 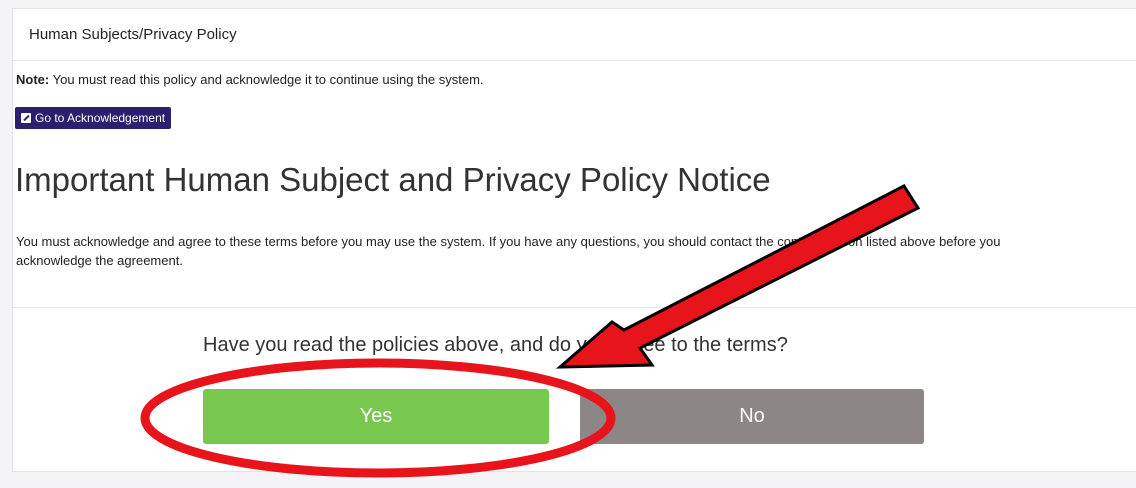 What do you see at coordinates (574, 35) in the screenshot?
I see `card-header: Human Subjects/Privacy Policy` at bounding box center [574, 35].